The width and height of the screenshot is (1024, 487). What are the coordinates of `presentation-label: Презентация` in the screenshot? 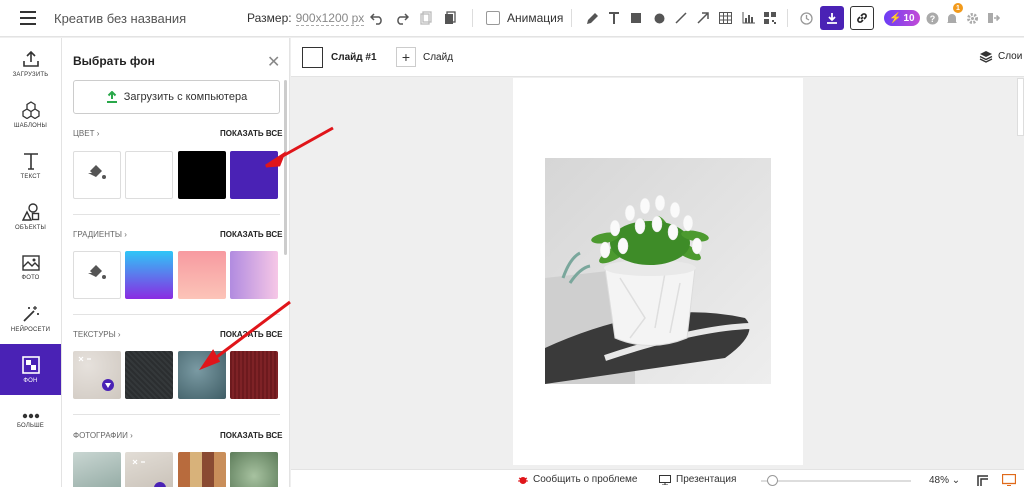 It's located at (706, 479).